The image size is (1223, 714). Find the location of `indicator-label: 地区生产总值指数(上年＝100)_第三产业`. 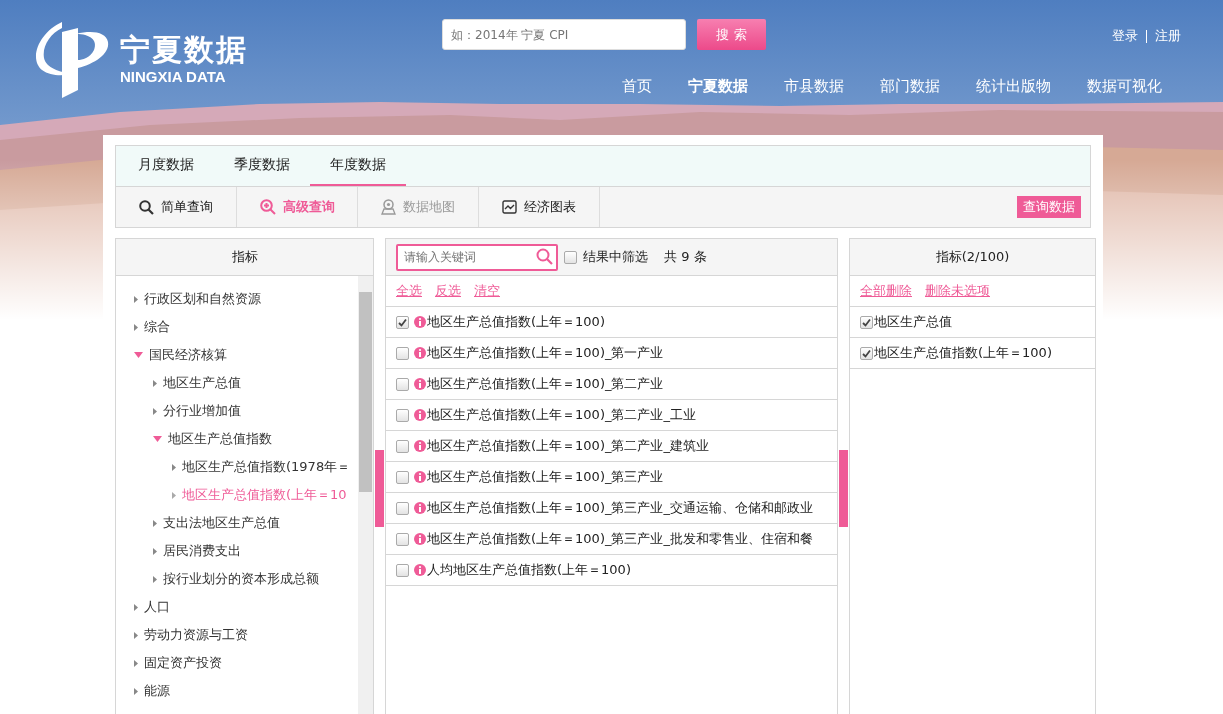

indicator-label: 地区生产总值指数(上年＝100)_第三产业 is located at coordinates (545, 477).